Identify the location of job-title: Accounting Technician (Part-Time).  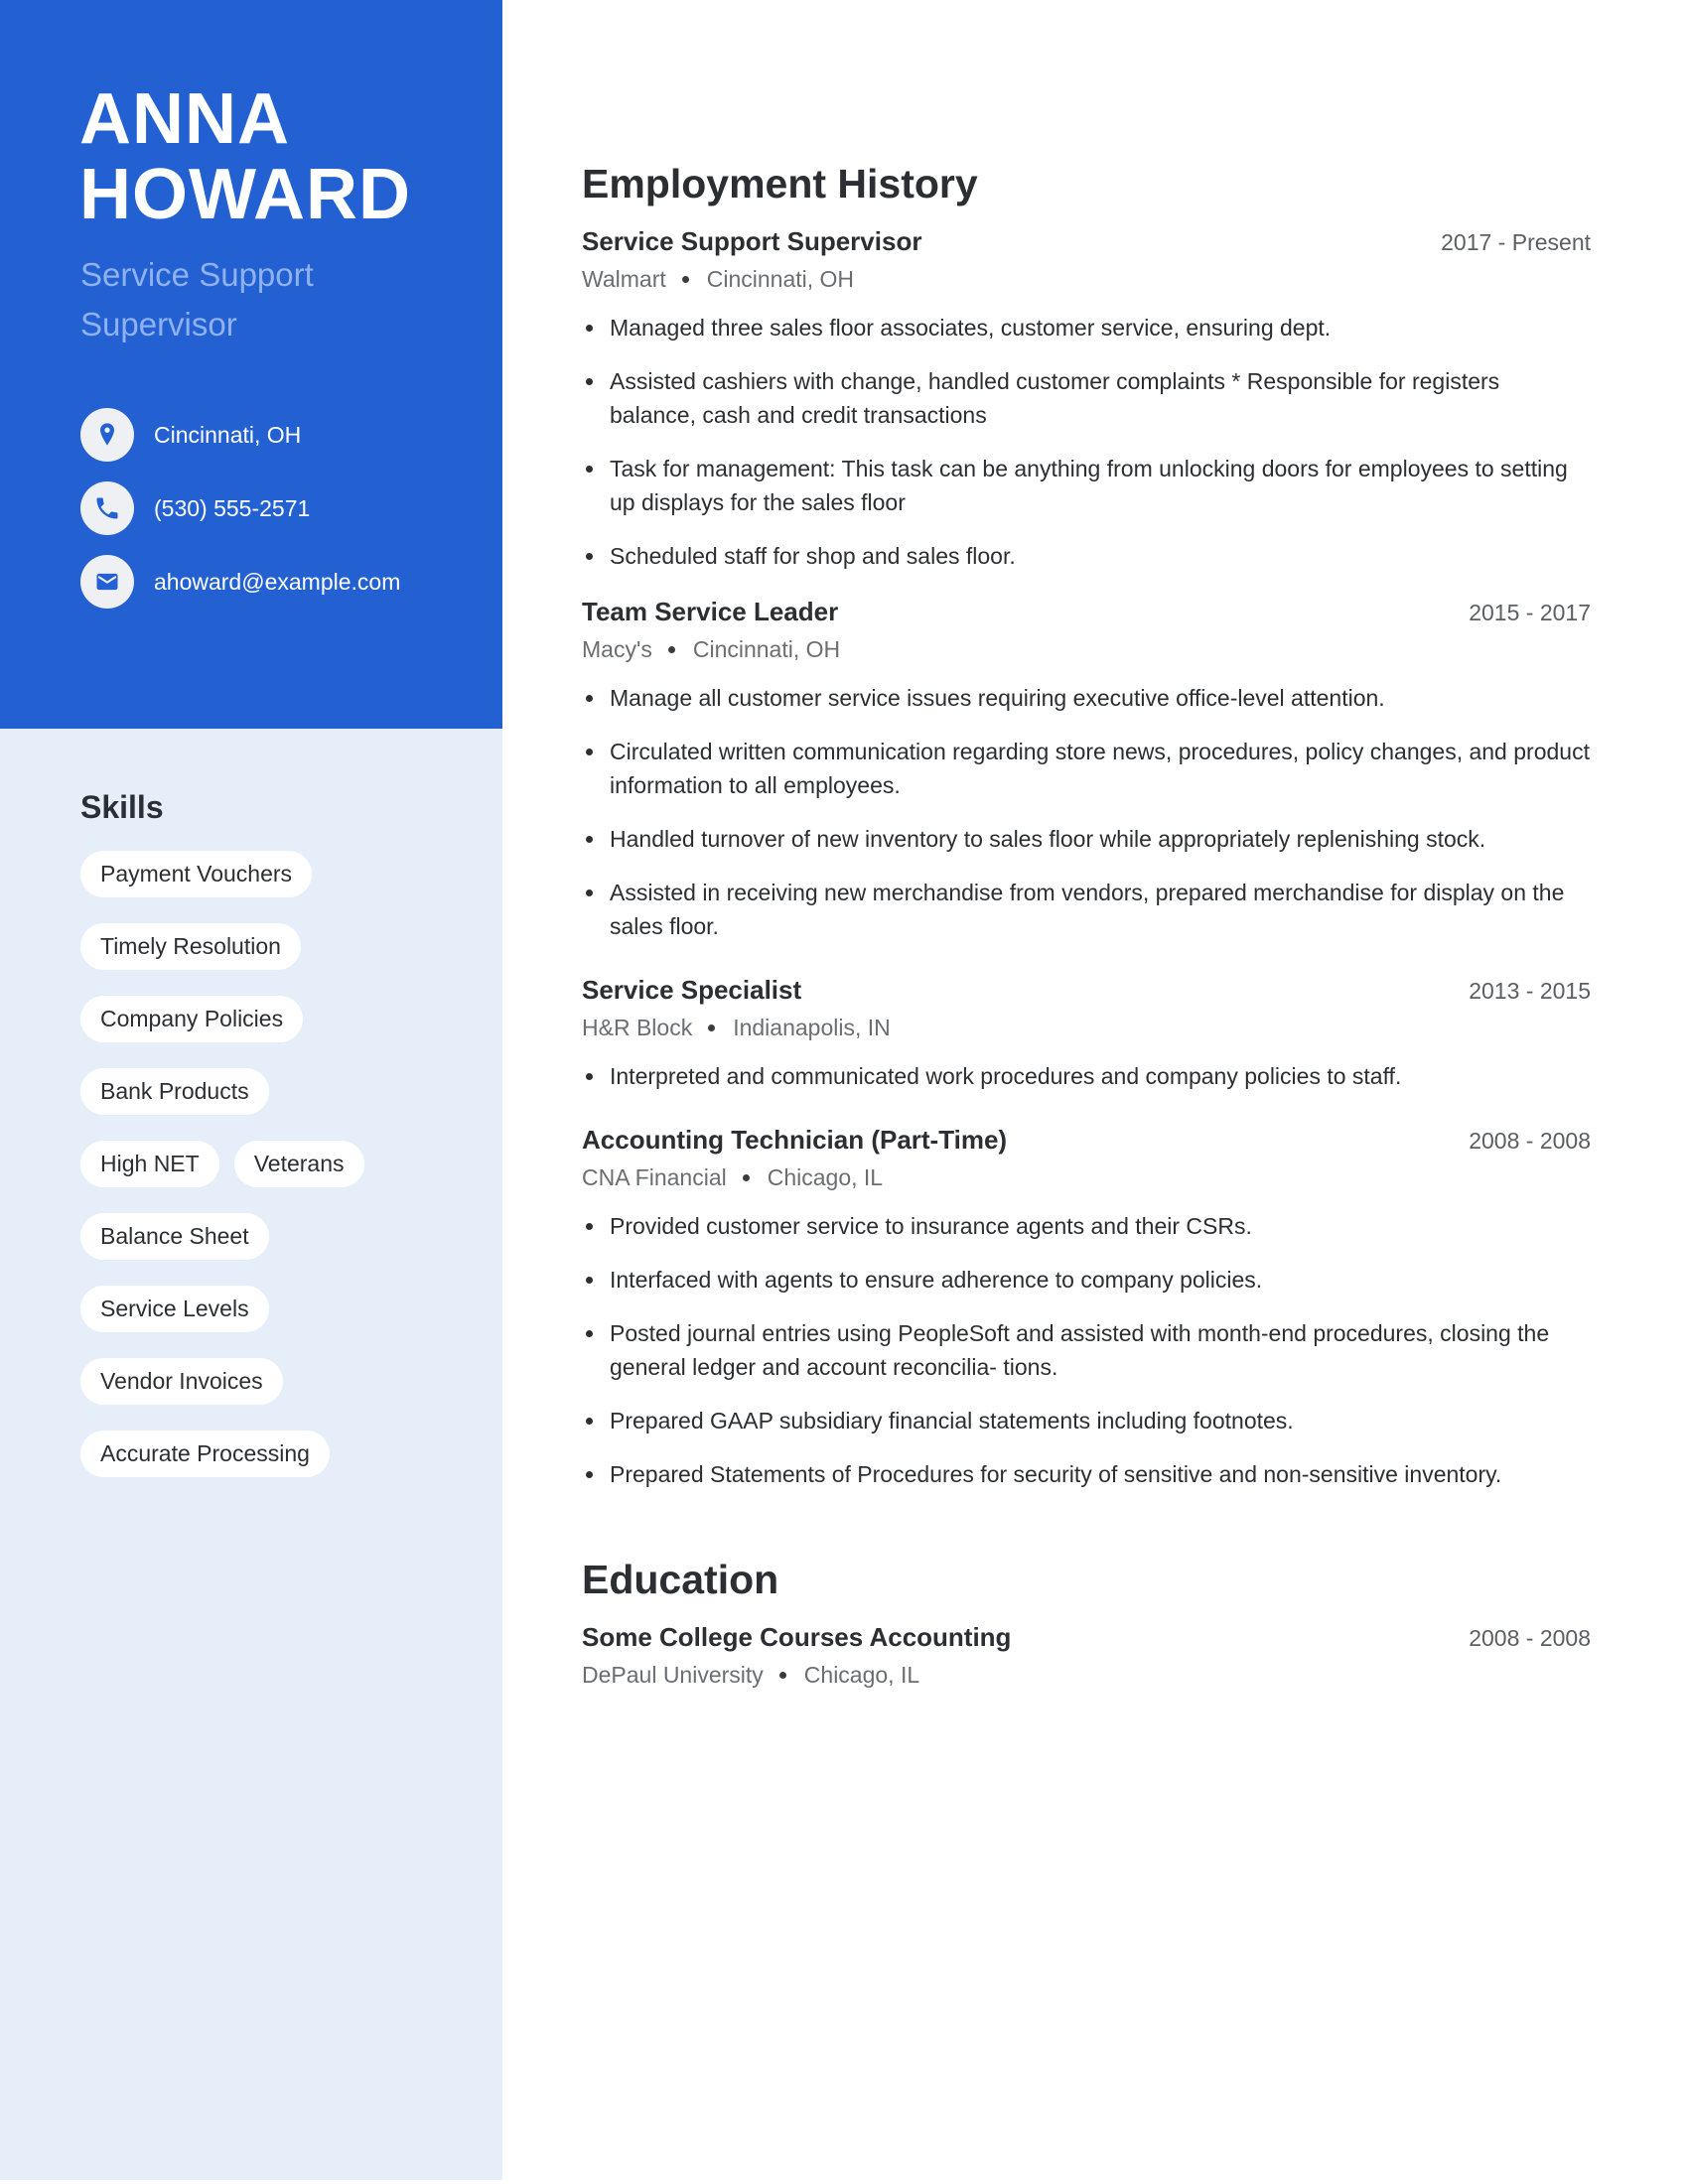
(795, 1140).